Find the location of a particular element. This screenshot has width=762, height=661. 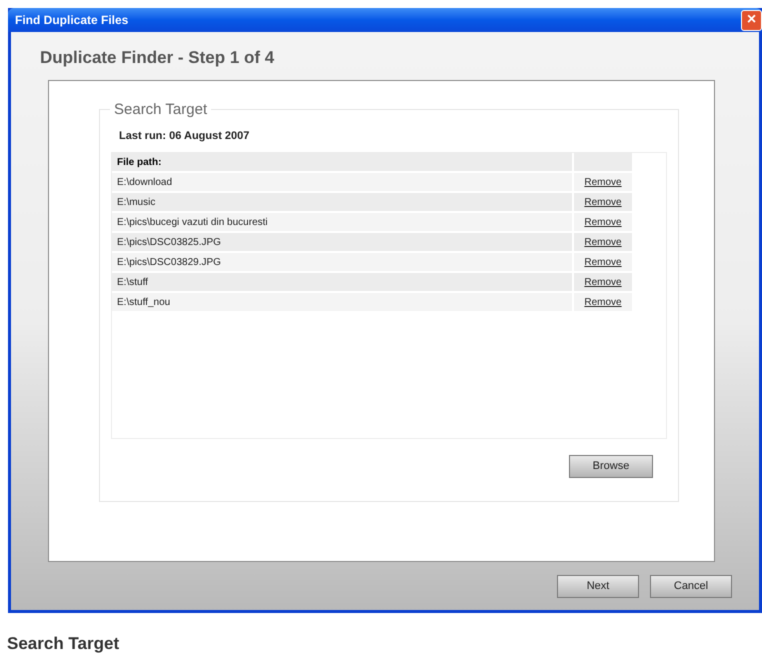

table-cell: E:\stuff_nou is located at coordinates (342, 302).